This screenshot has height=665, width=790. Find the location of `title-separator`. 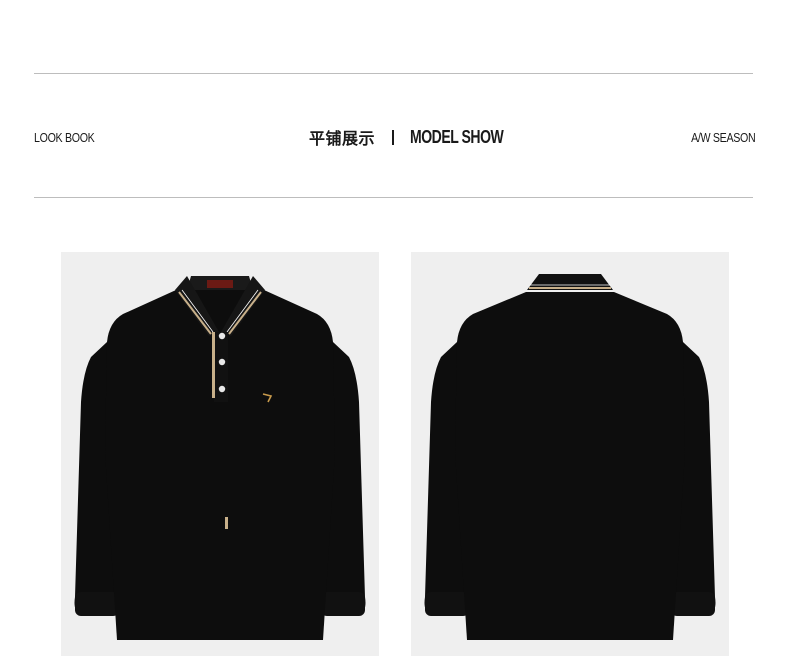

title-separator is located at coordinates (393, 137).